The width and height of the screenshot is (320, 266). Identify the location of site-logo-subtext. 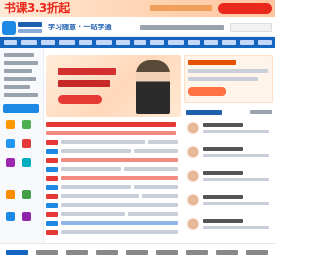
(30, 31).